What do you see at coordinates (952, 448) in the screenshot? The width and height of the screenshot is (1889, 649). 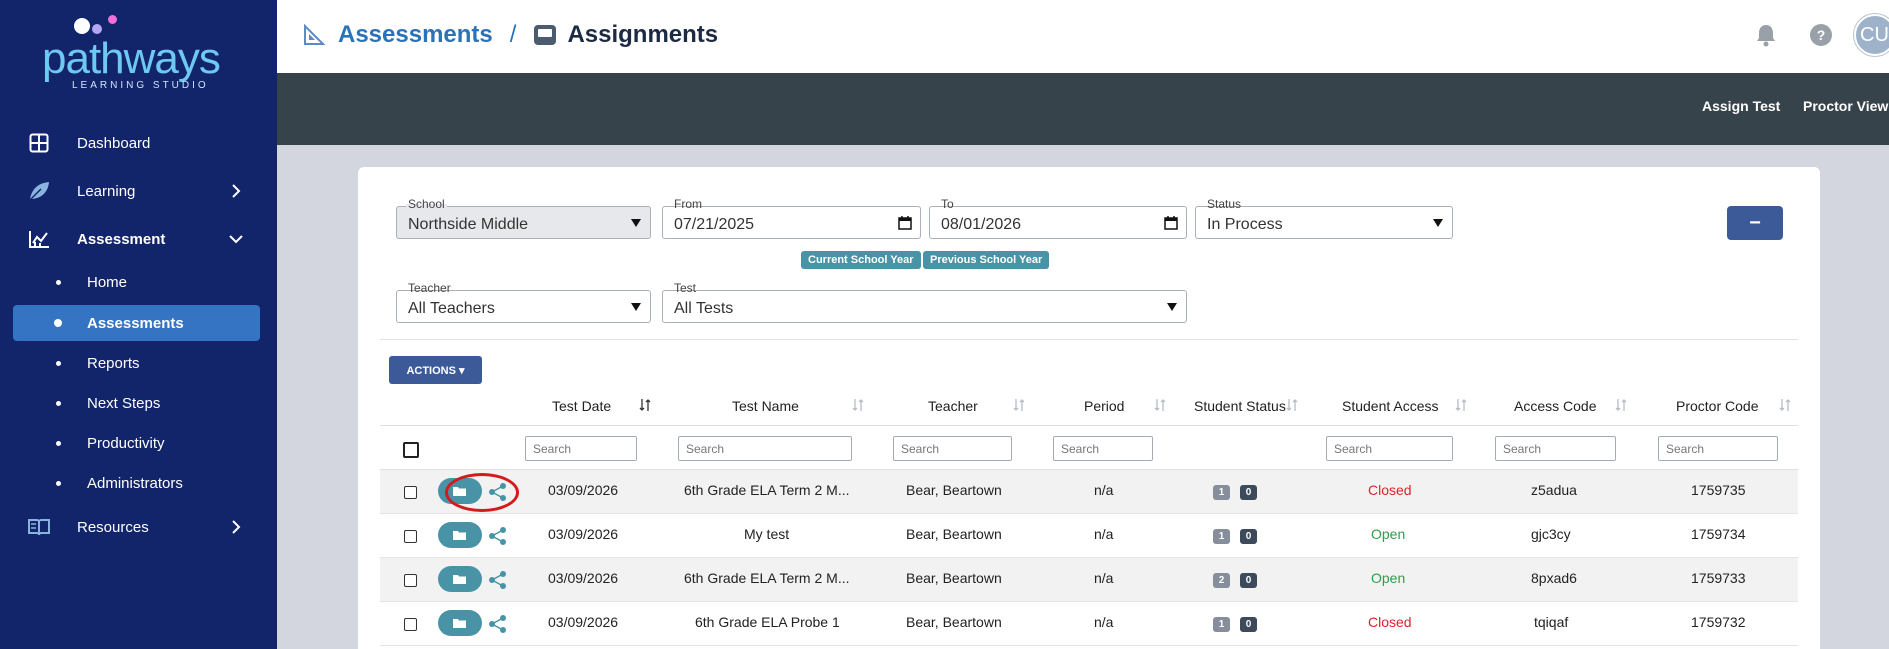 I see `search-teacher-input: Search` at bounding box center [952, 448].